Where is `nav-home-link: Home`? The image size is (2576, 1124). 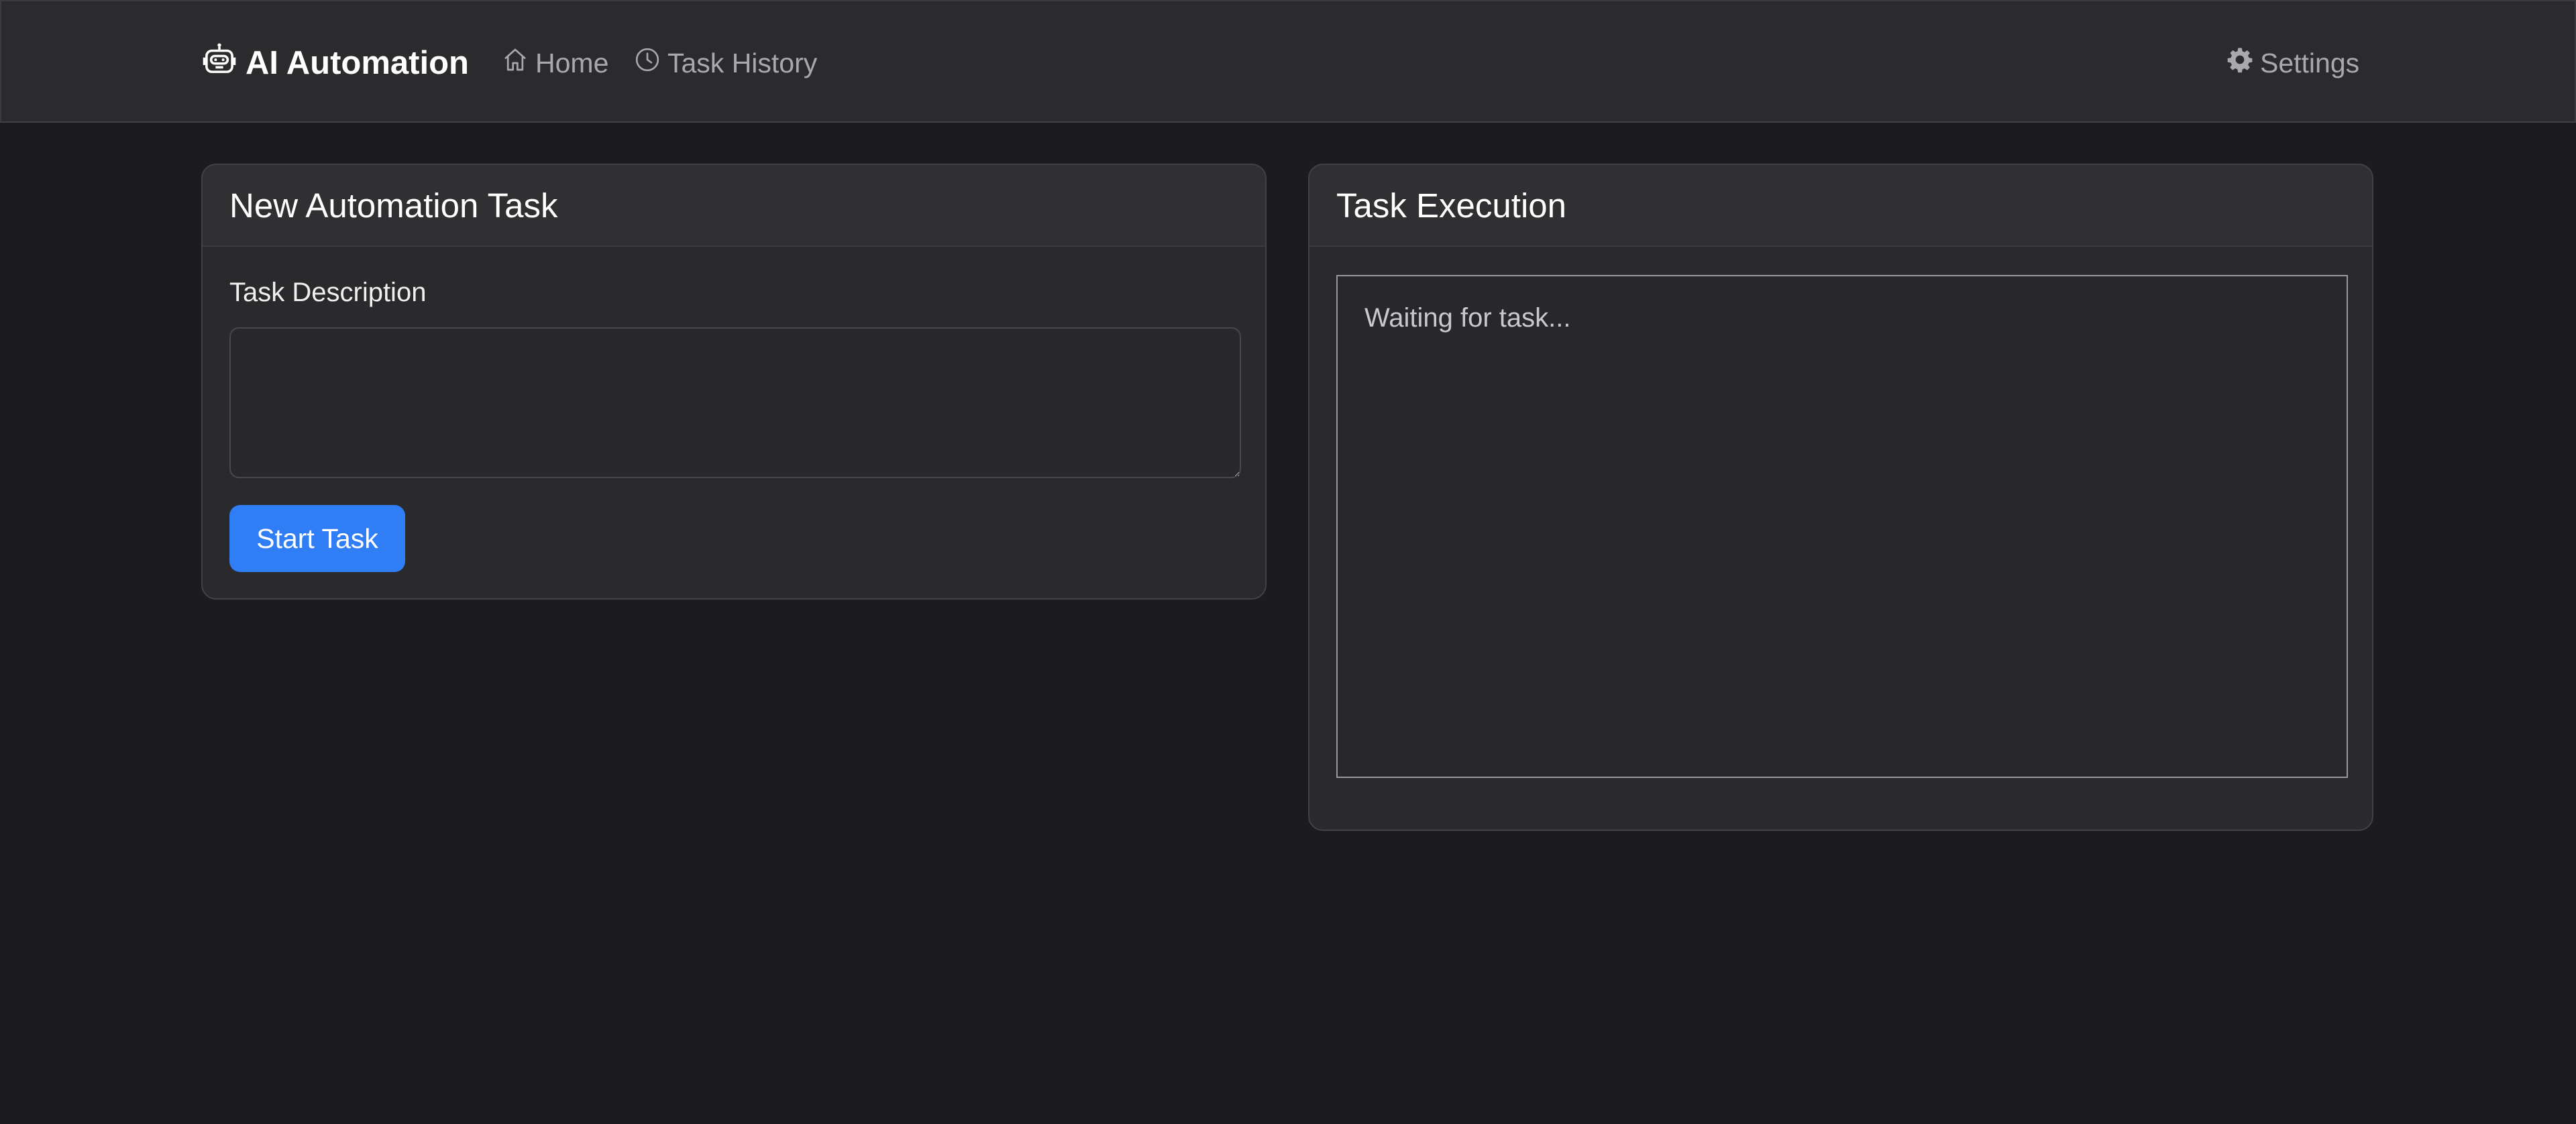
nav-home-link: Home is located at coordinates (555, 63).